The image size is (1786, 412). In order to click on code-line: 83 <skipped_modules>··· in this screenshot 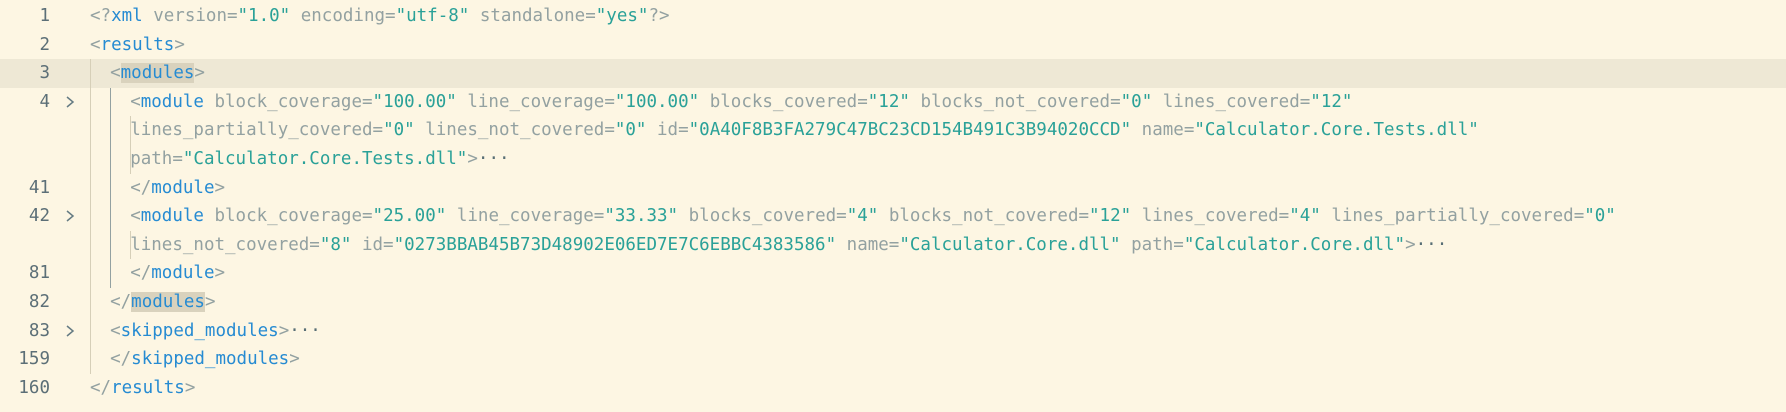, I will do `click(893, 331)`.